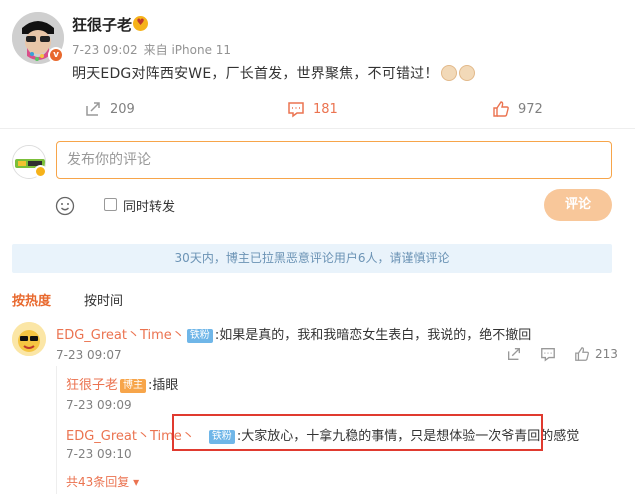 This screenshot has width=635, height=494. What do you see at coordinates (134, 482) in the screenshot?
I see `chevron-down-icon: ▾` at bounding box center [134, 482].